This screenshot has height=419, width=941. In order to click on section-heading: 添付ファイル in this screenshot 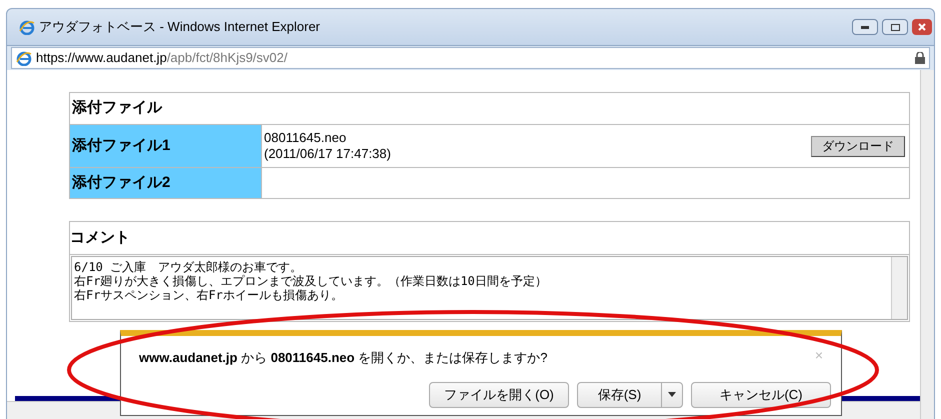, I will do `click(117, 108)`.